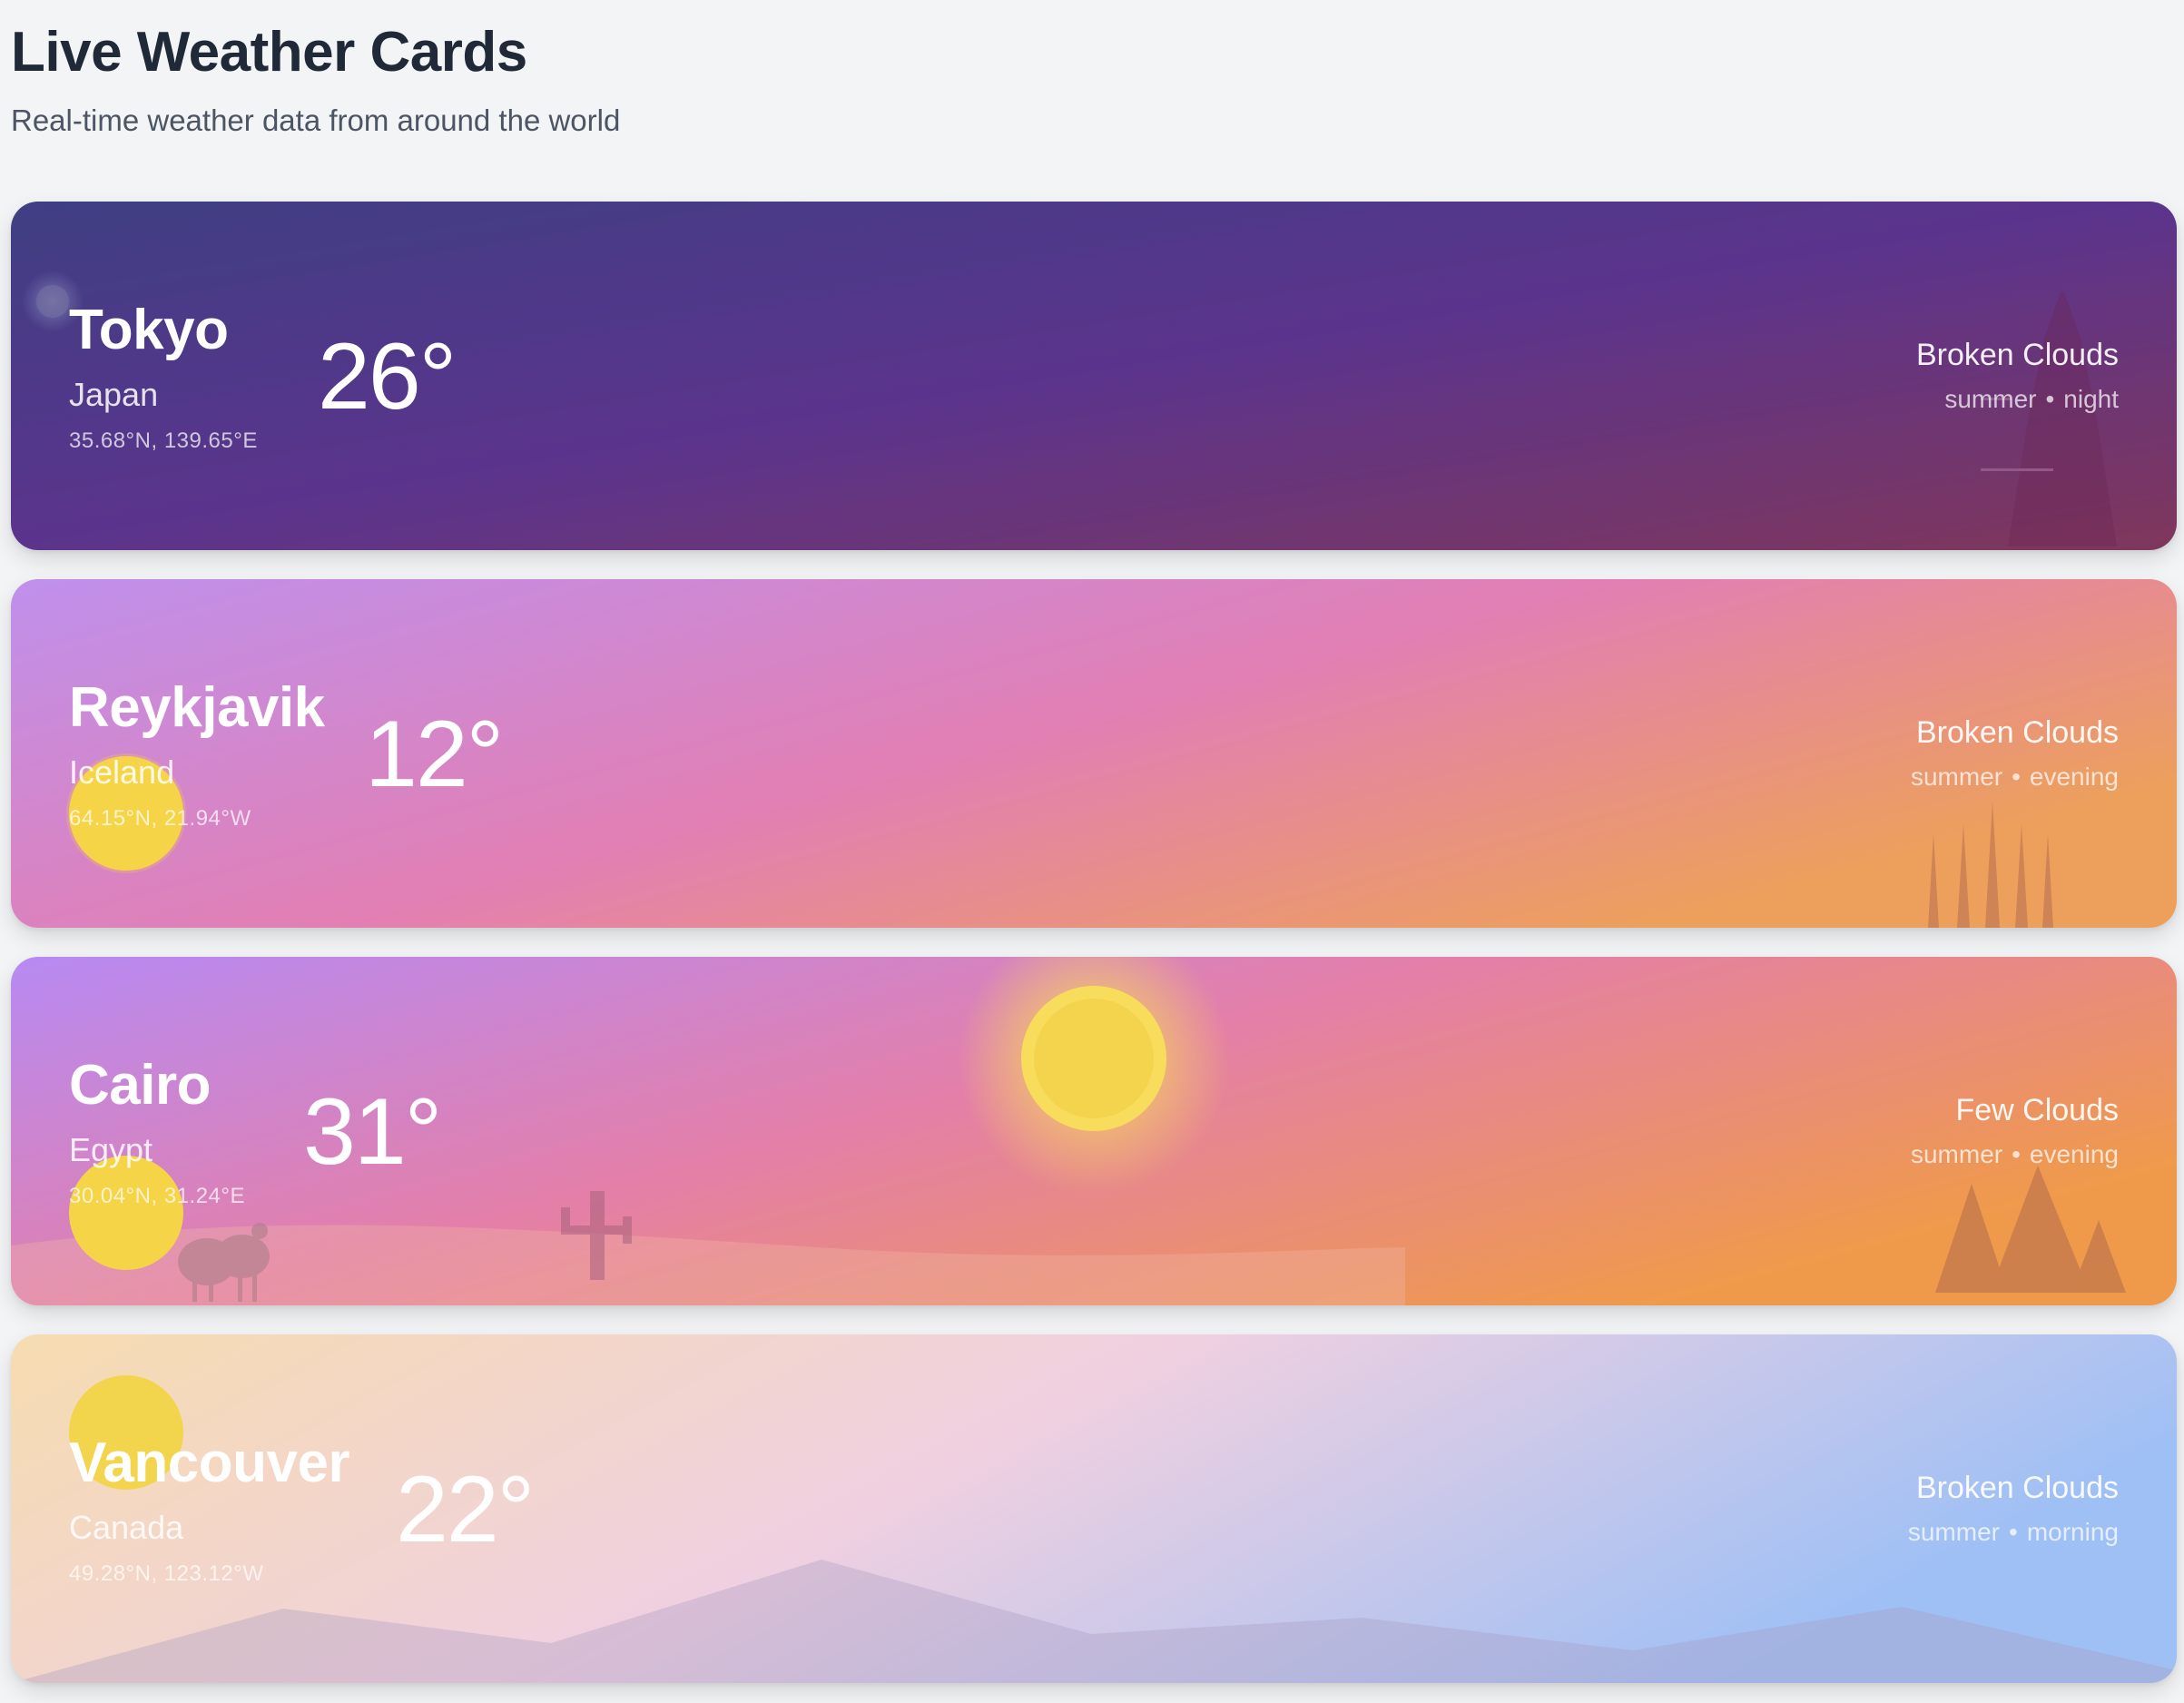 Image resolution: width=2184 pixels, height=1703 pixels. Describe the element at coordinates (166, 1573) in the screenshot. I see `coordinates: 49.28°N, 123.12°W` at that location.